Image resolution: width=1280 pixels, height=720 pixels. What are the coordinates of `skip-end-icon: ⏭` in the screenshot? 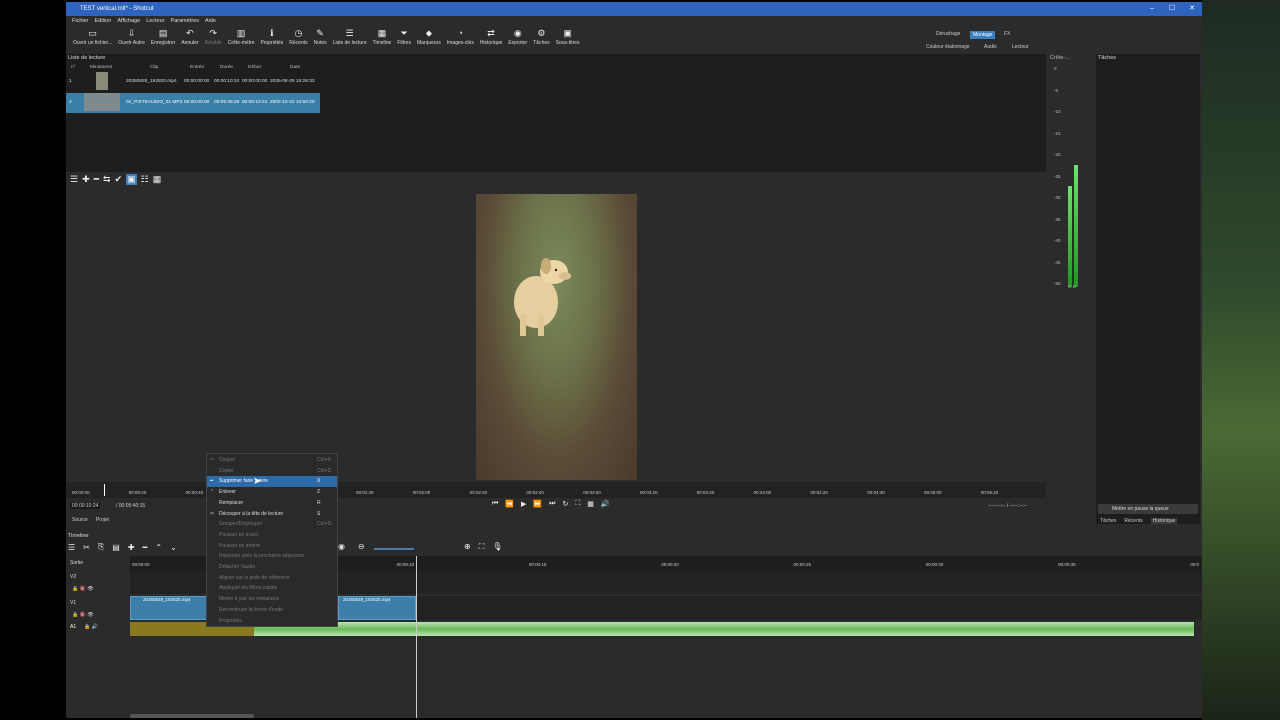 It's located at (552, 504).